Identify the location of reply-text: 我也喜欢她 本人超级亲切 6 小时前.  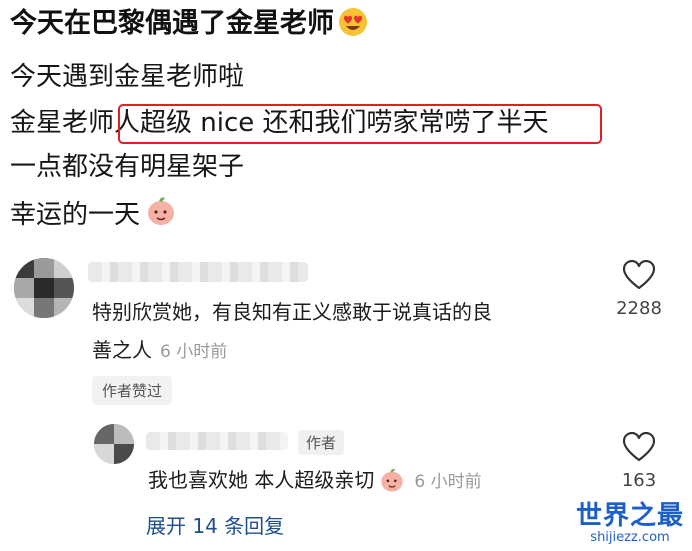
(315, 483).